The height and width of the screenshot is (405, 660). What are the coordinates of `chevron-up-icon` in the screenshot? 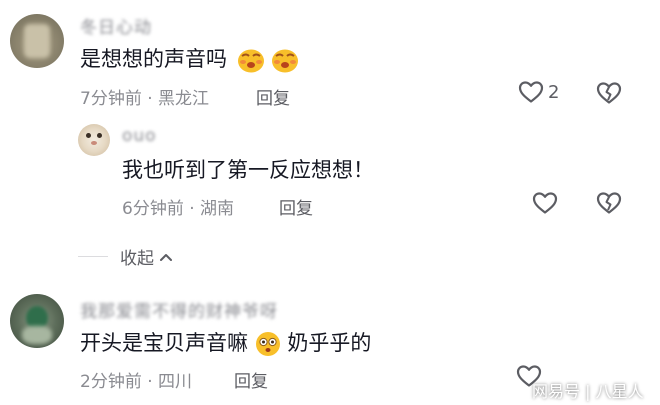 It's located at (166, 257).